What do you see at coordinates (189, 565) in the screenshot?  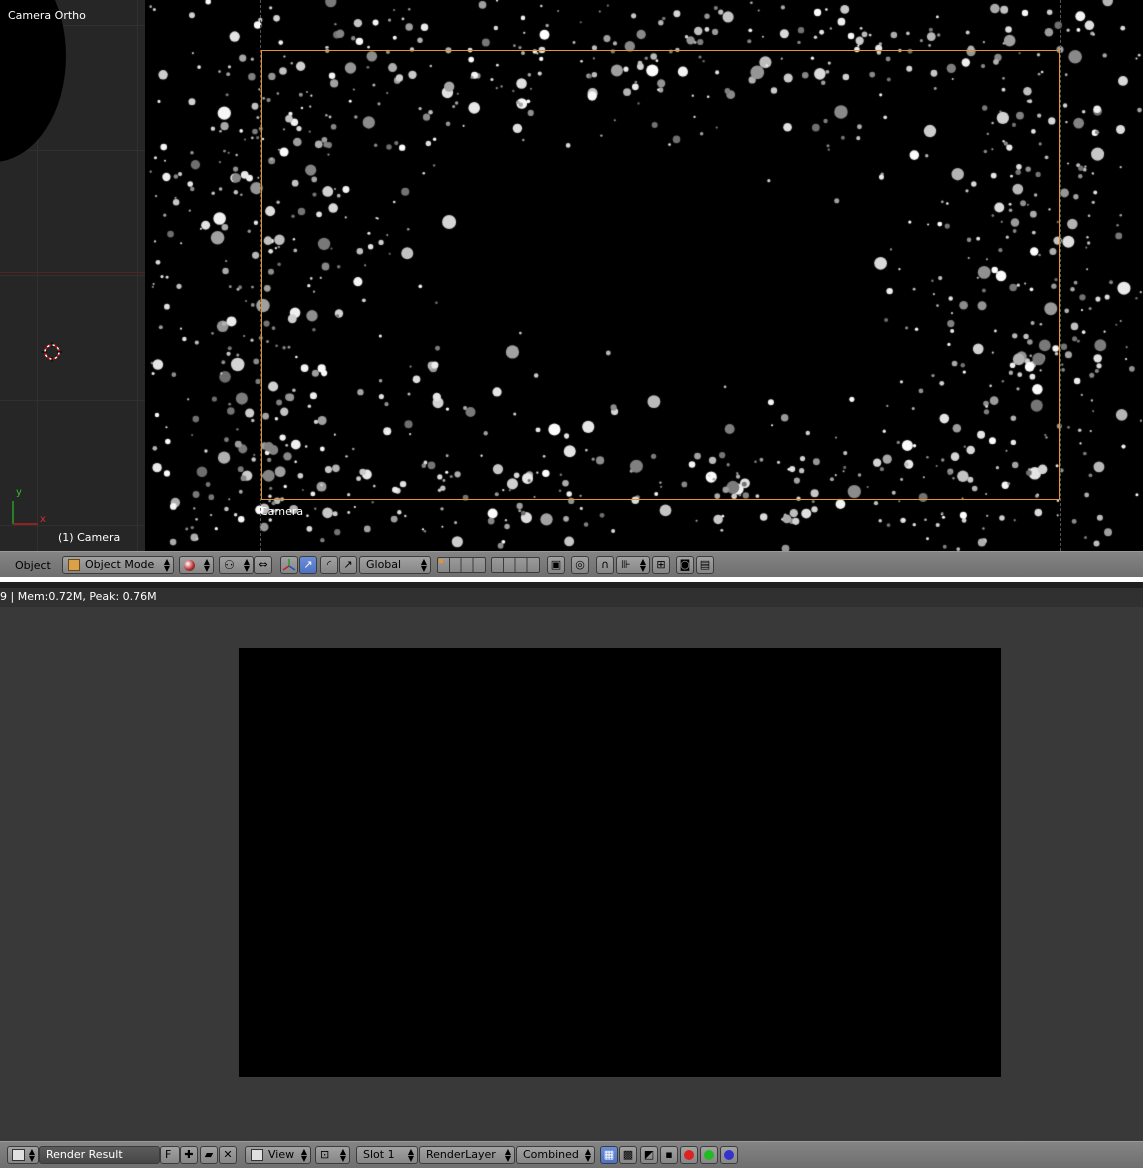 I see `shading-sphere-icon` at bounding box center [189, 565].